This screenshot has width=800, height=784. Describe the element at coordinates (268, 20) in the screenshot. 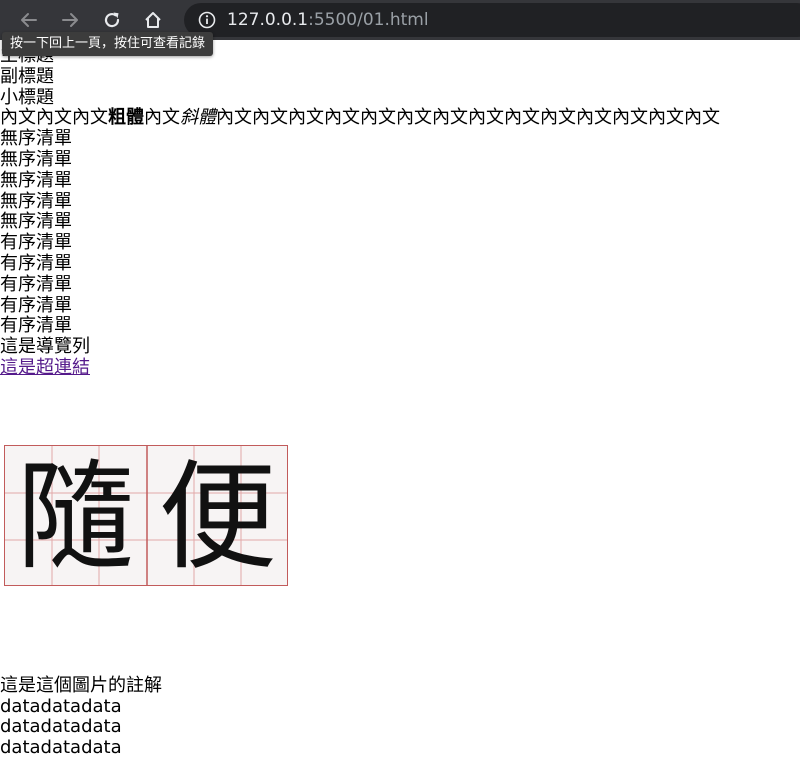

I see `url-host: 127.0.0.1` at that location.